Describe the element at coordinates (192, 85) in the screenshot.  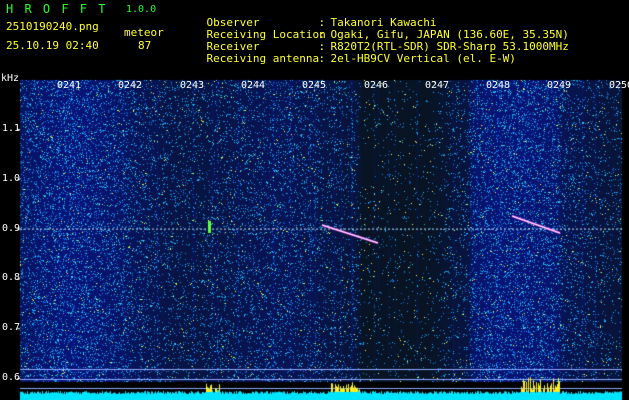
I see `x-tick-label: 0243` at that location.